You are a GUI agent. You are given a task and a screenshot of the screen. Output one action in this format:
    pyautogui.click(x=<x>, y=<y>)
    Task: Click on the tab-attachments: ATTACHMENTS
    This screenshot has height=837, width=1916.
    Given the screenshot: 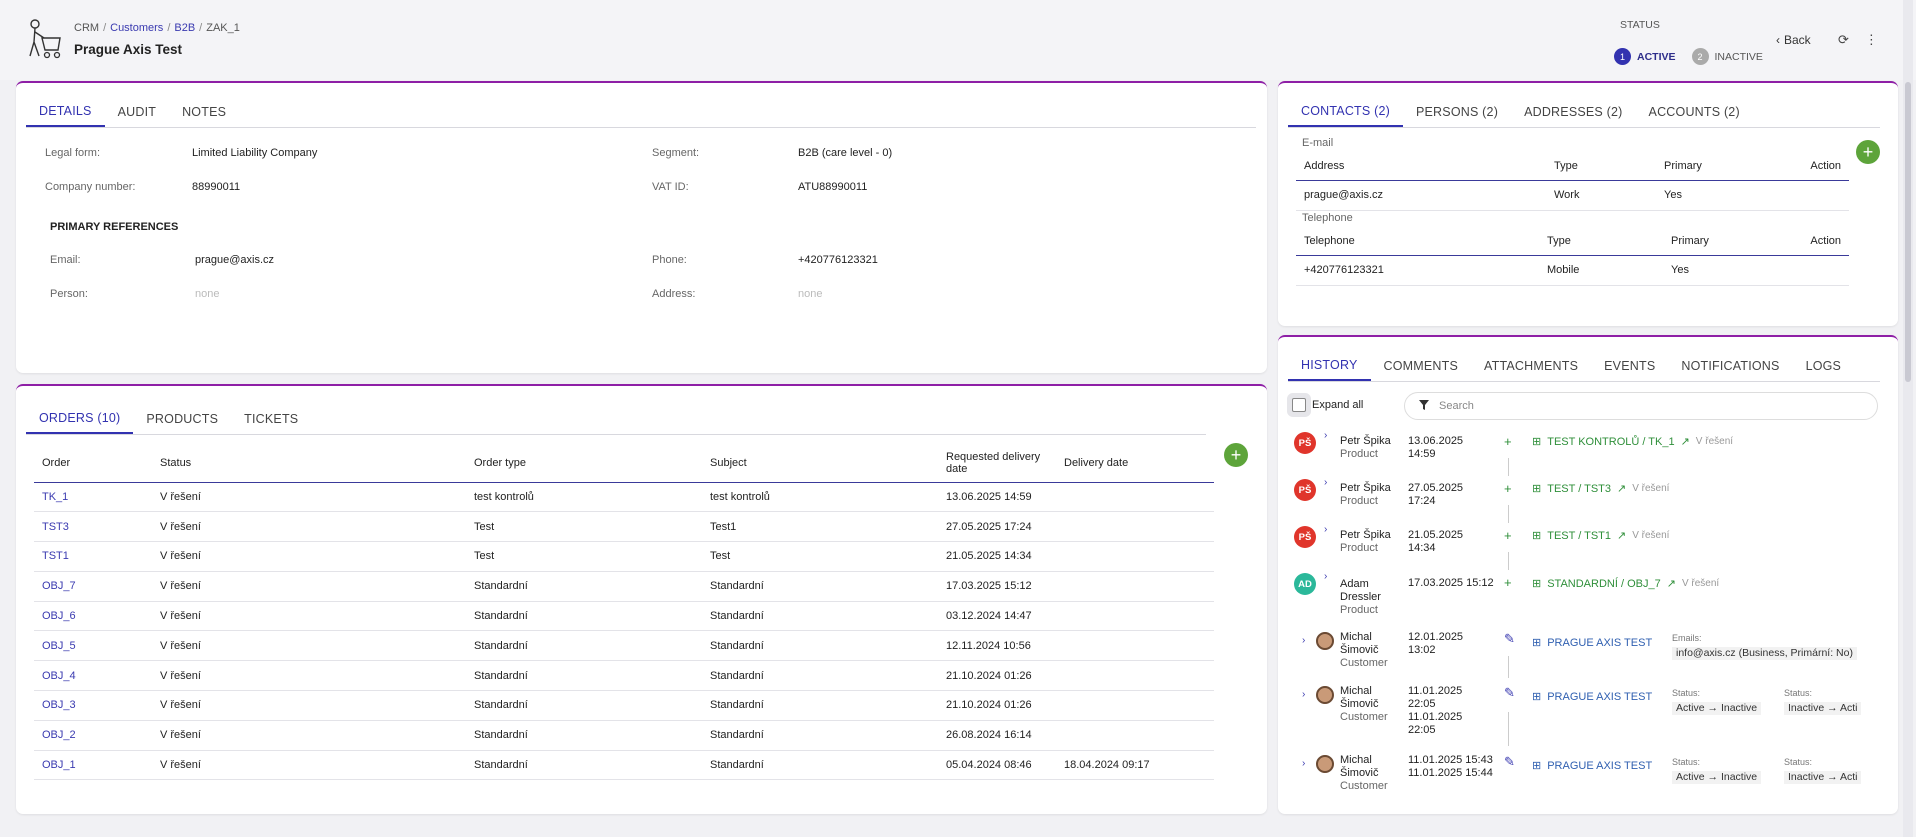 What is the action you would take?
    pyautogui.click(x=1531, y=366)
    